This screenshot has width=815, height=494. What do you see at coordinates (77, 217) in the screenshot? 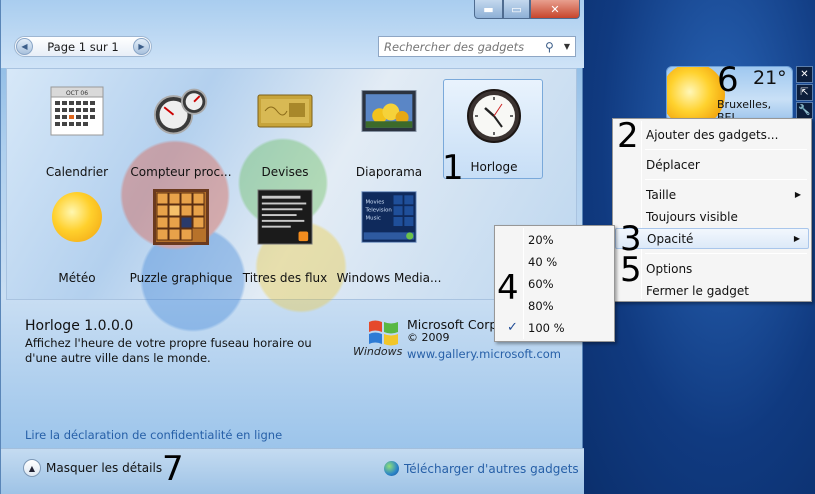
I see `weather-sun-icon` at bounding box center [77, 217].